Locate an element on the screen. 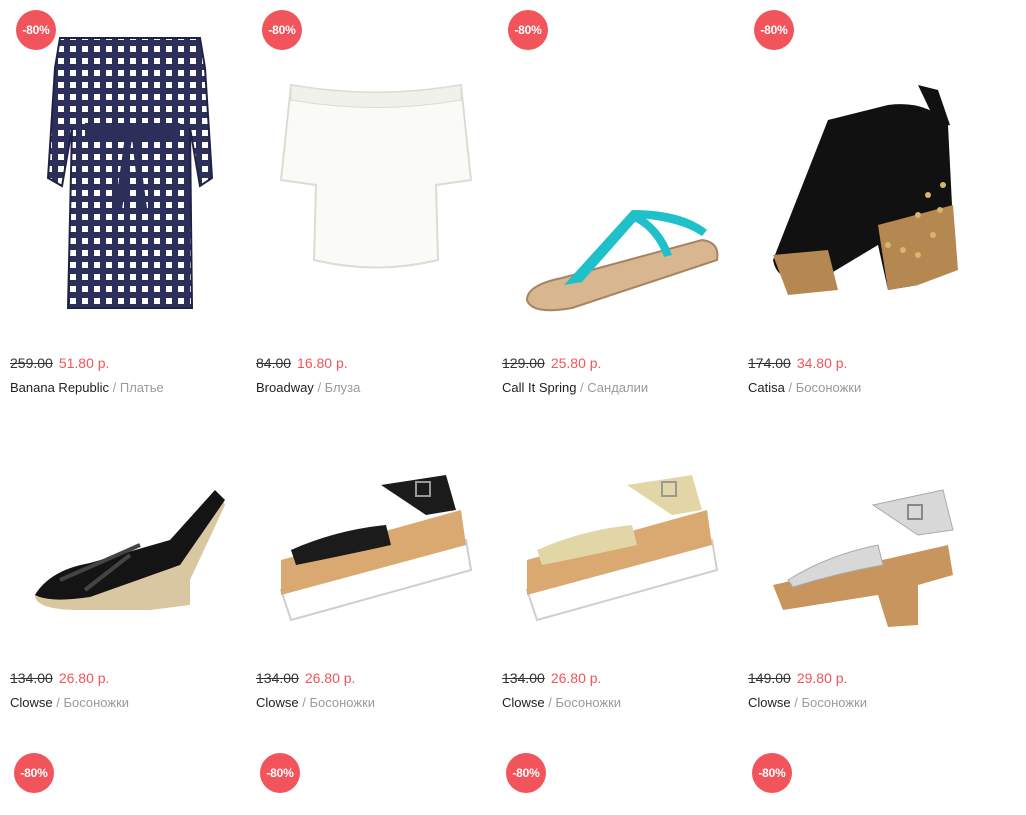 Image resolution: width=1026 pixels, height=815 pixels. old-price: 259.00 is located at coordinates (31, 363).